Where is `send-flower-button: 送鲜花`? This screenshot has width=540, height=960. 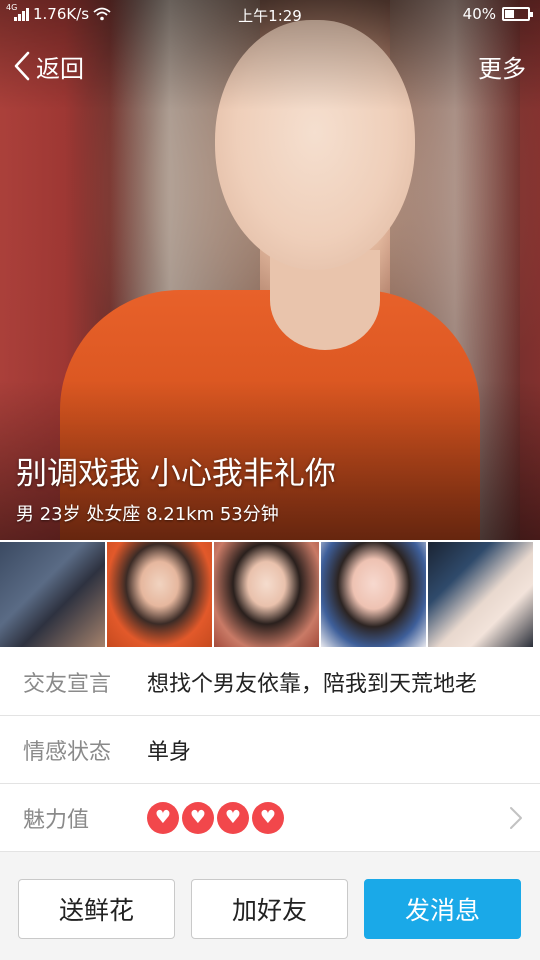 send-flower-button: 送鲜花 is located at coordinates (96, 909).